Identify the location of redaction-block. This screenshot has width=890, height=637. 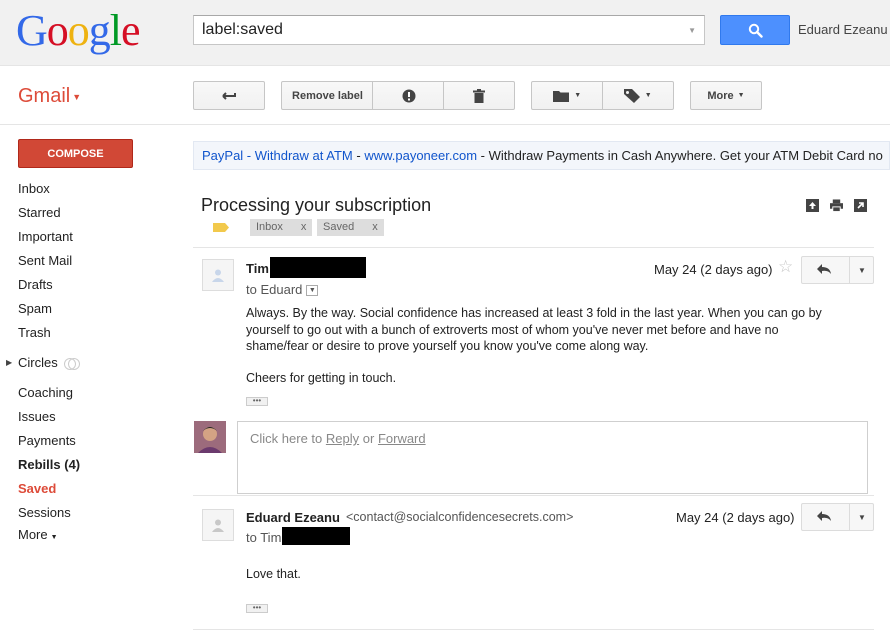
(316, 536).